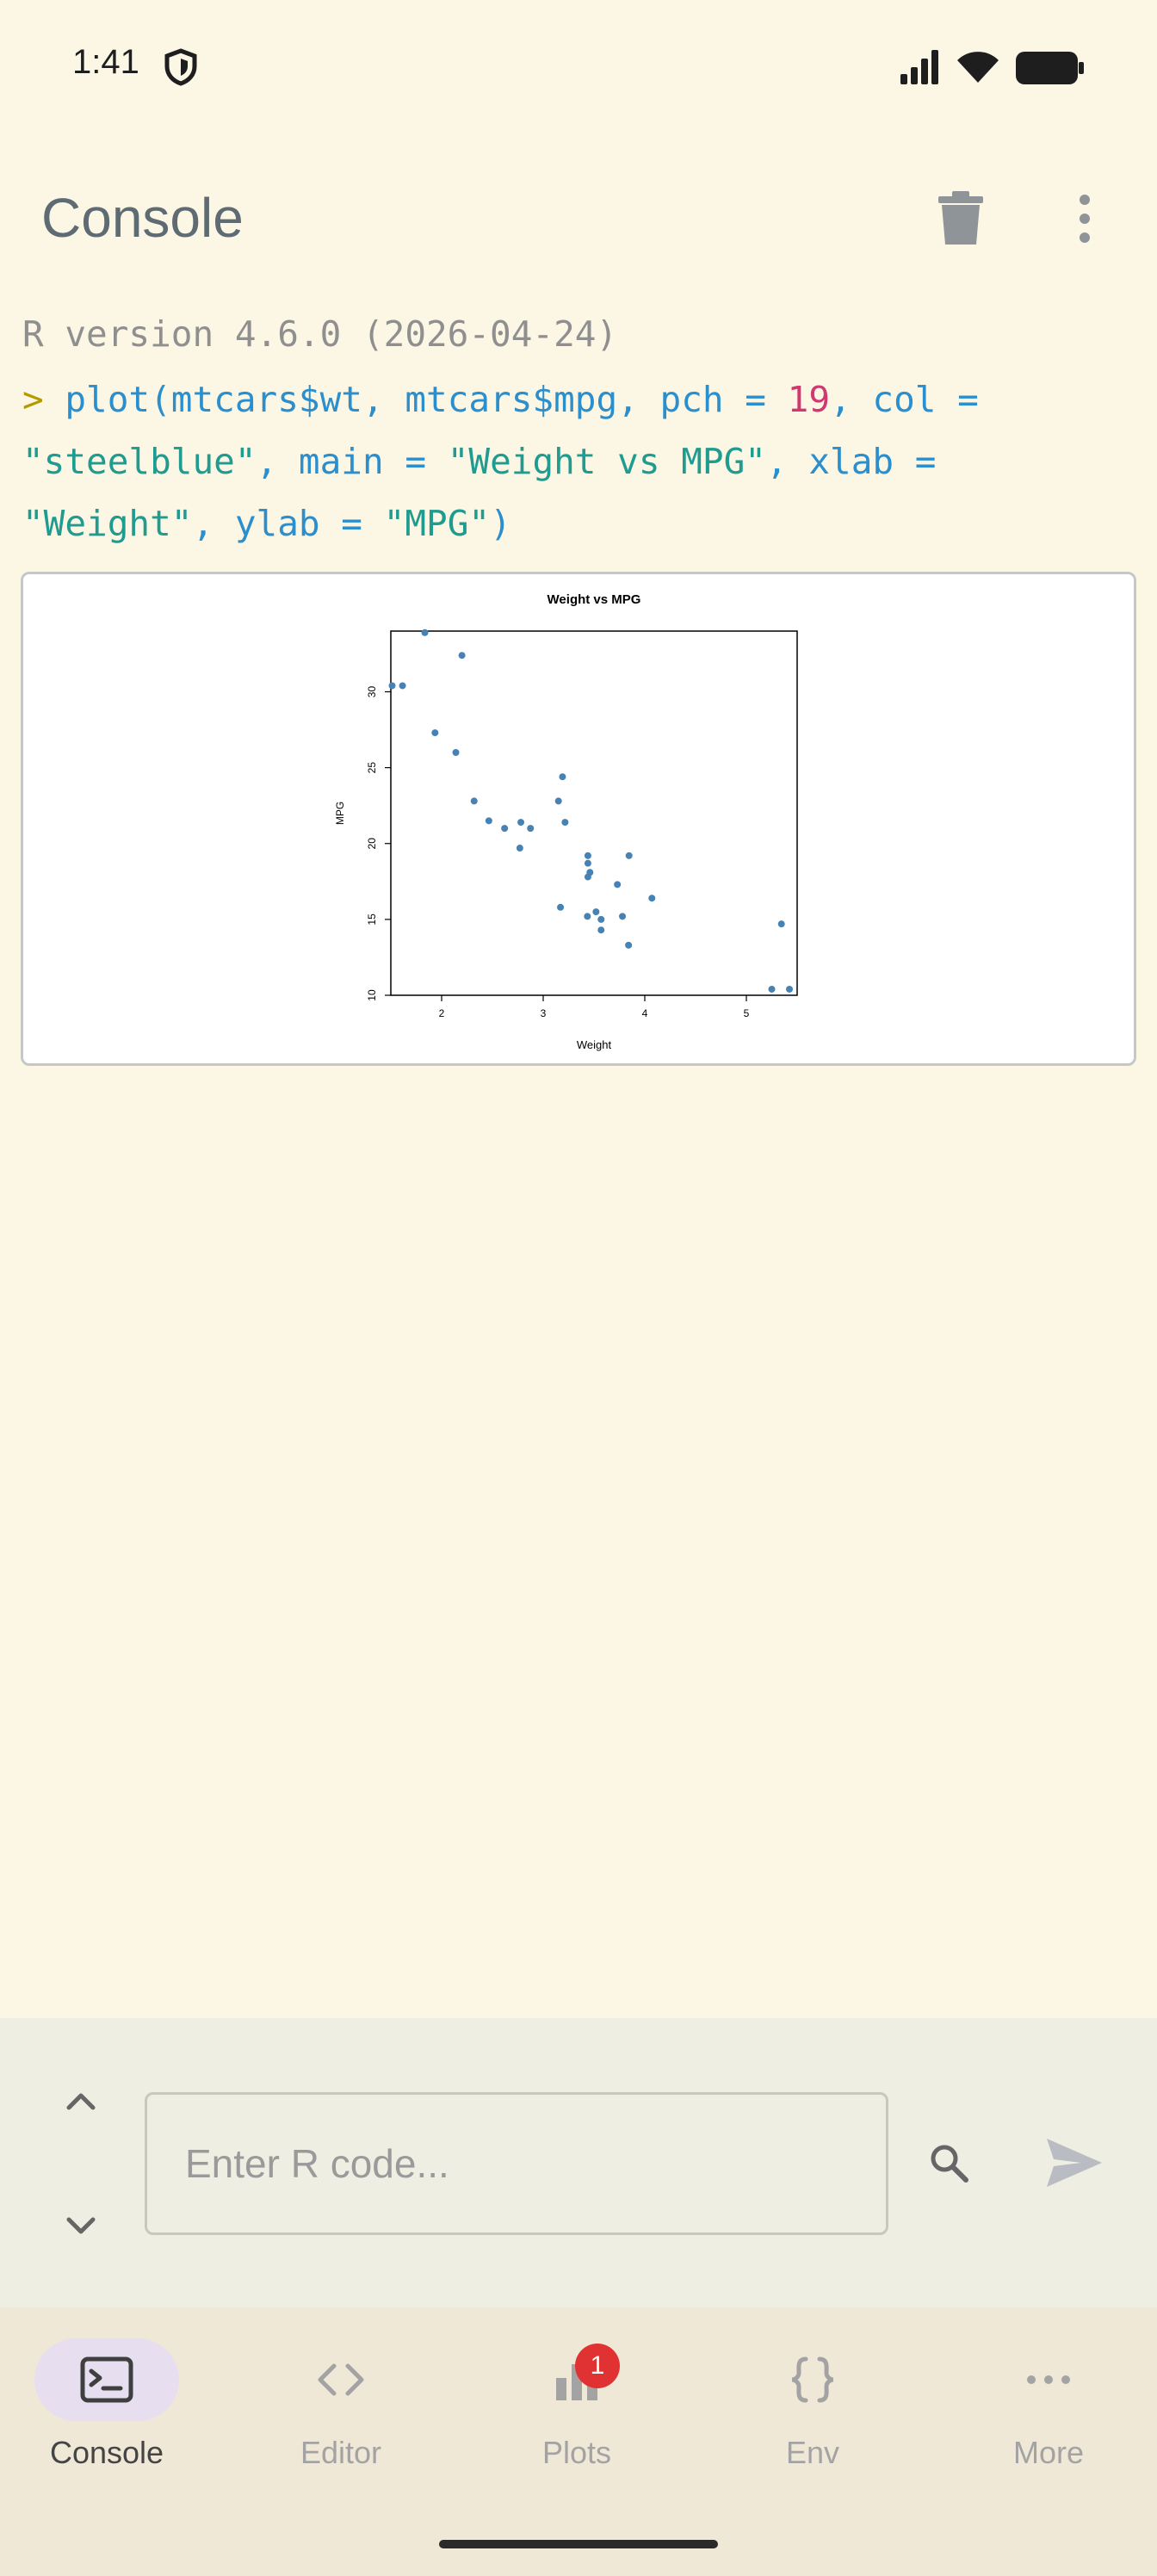 The image size is (1157, 2576). What do you see at coordinates (33, 399) in the screenshot?
I see `console-prompt: >` at bounding box center [33, 399].